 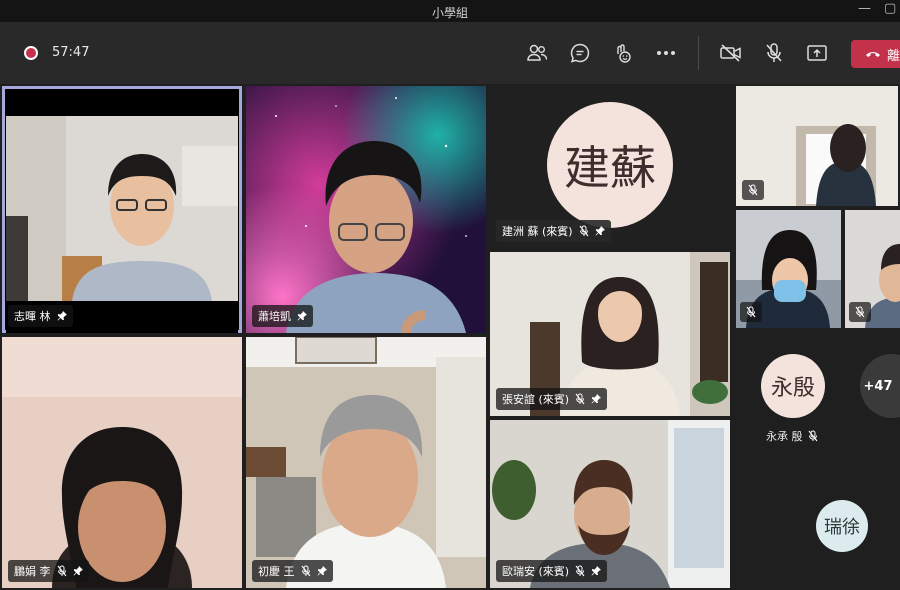 What do you see at coordinates (890, 8) in the screenshot?
I see `restore-icon: ▢` at bounding box center [890, 8].